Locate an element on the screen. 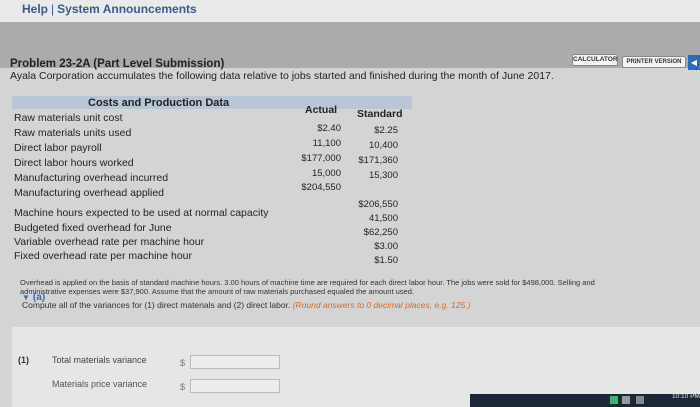 The image size is (700, 407). materials-price-variance-input is located at coordinates (235, 386).